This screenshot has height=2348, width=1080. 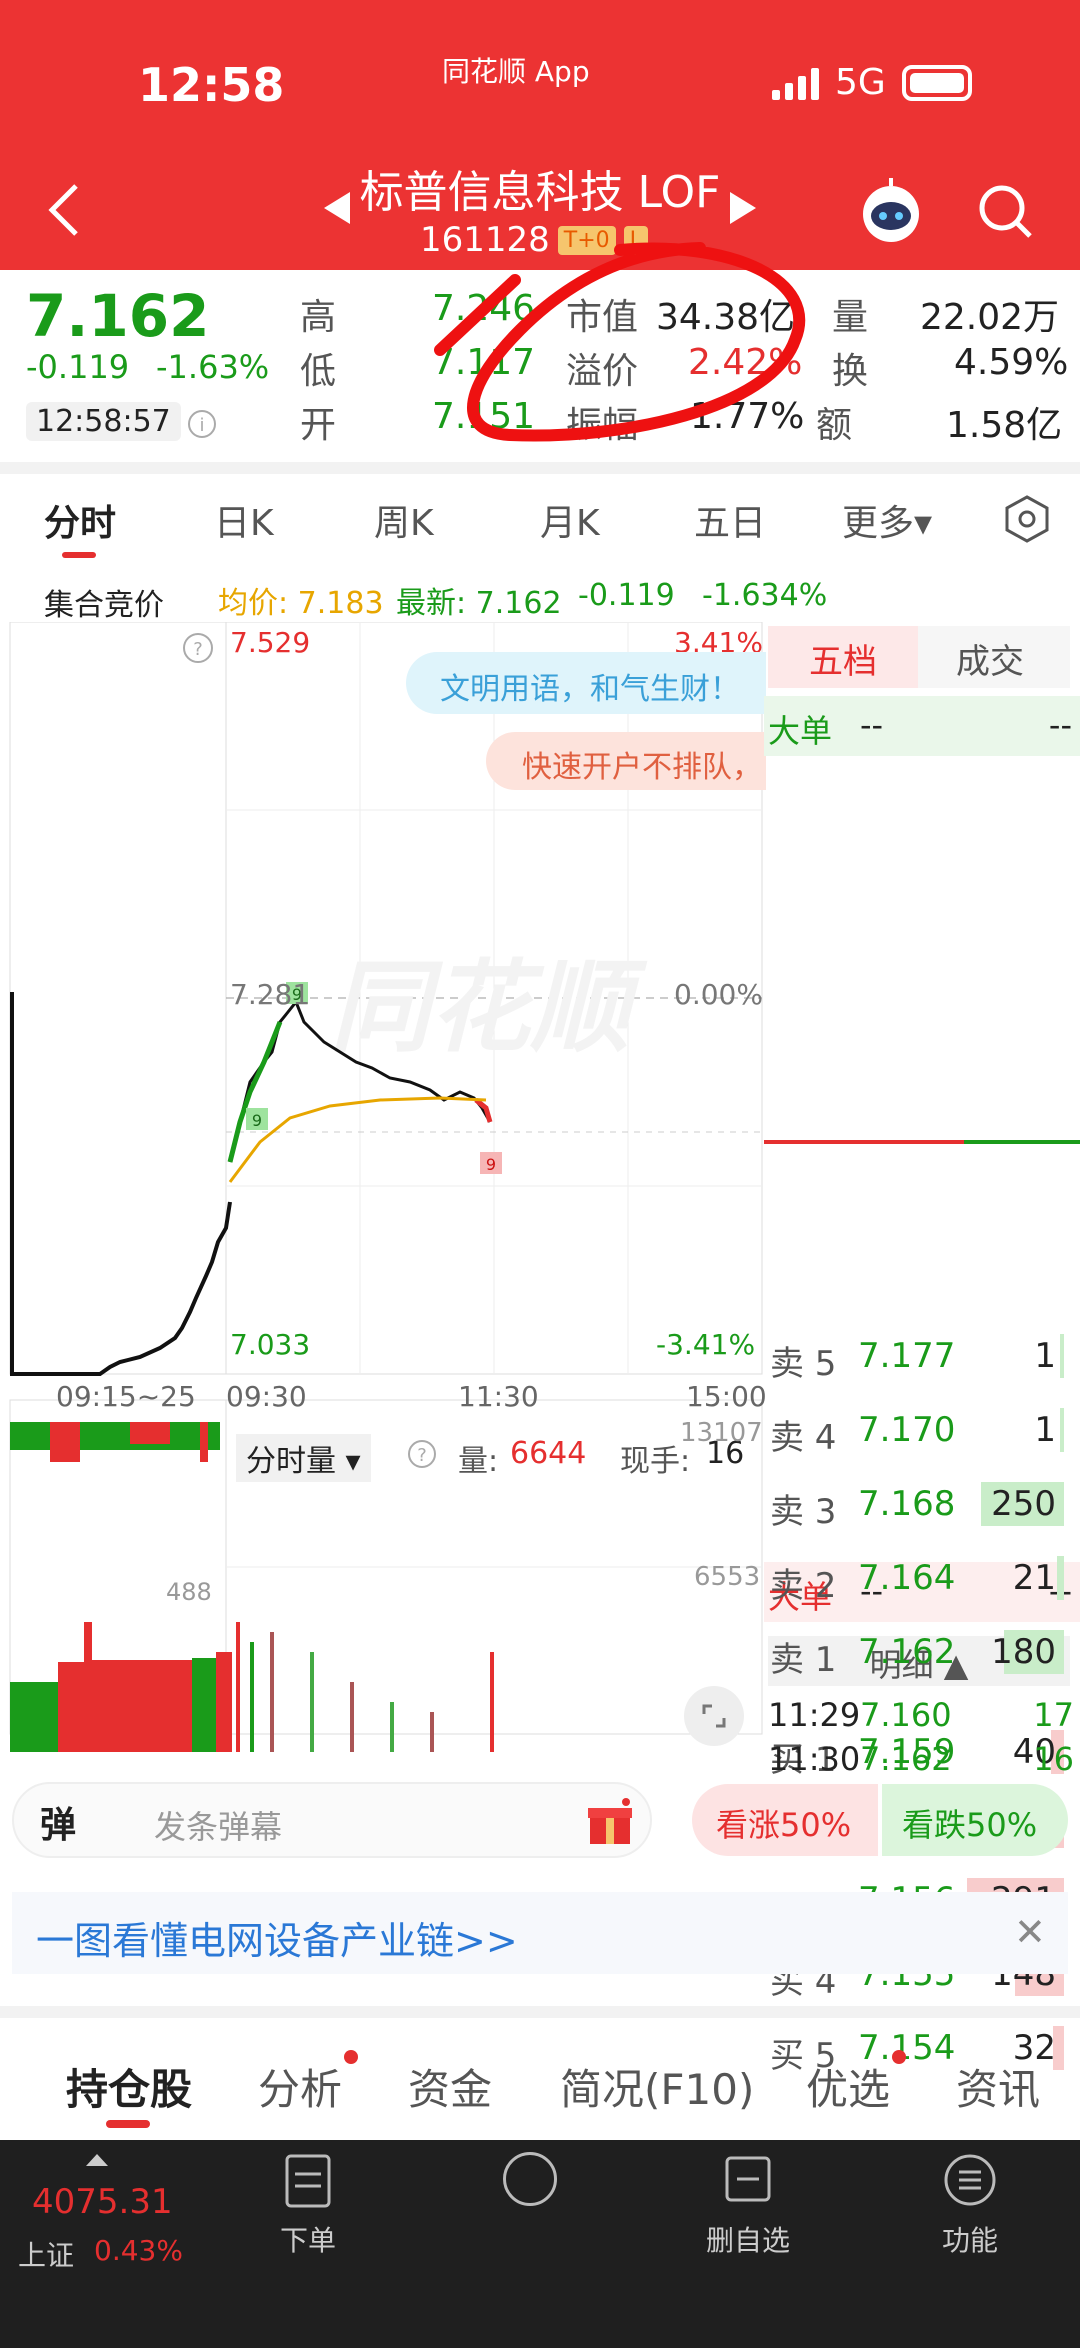 I want to click on price-change-pct: -1.63%, so click(x=213, y=367).